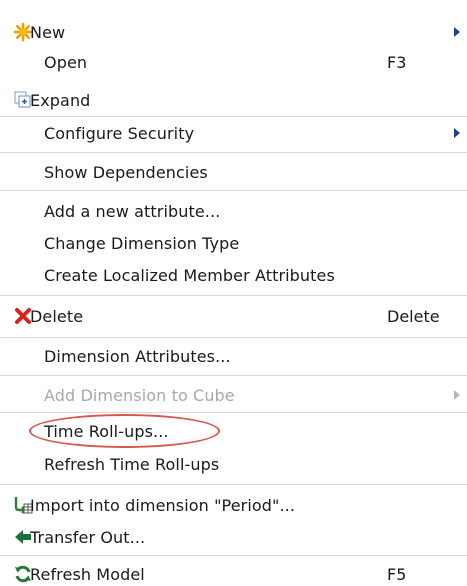 Image resolution: width=467 pixels, height=586 pixels. What do you see at coordinates (233, 572) in the screenshot?
I see `menu-item-refresh-model: Refresh Model F5` at bounding box center [233, 572].